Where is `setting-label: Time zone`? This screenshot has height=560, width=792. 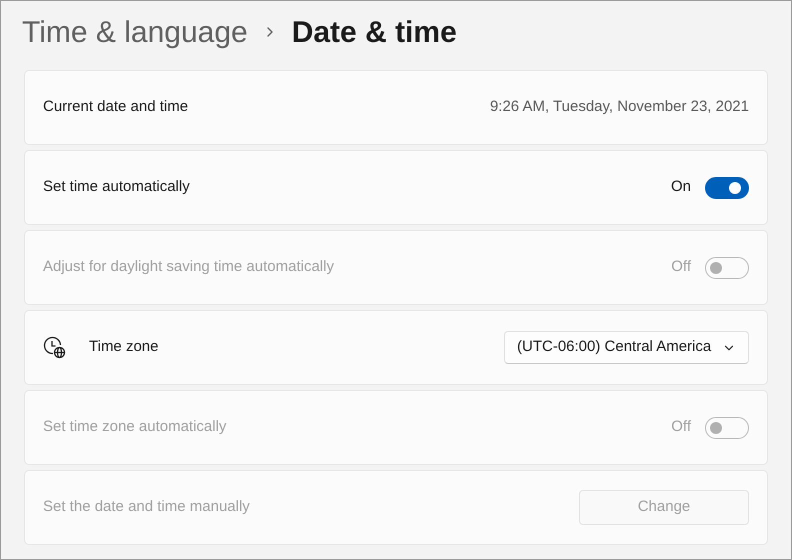
setting-label: Time zone is located at coordinates (123, 347).